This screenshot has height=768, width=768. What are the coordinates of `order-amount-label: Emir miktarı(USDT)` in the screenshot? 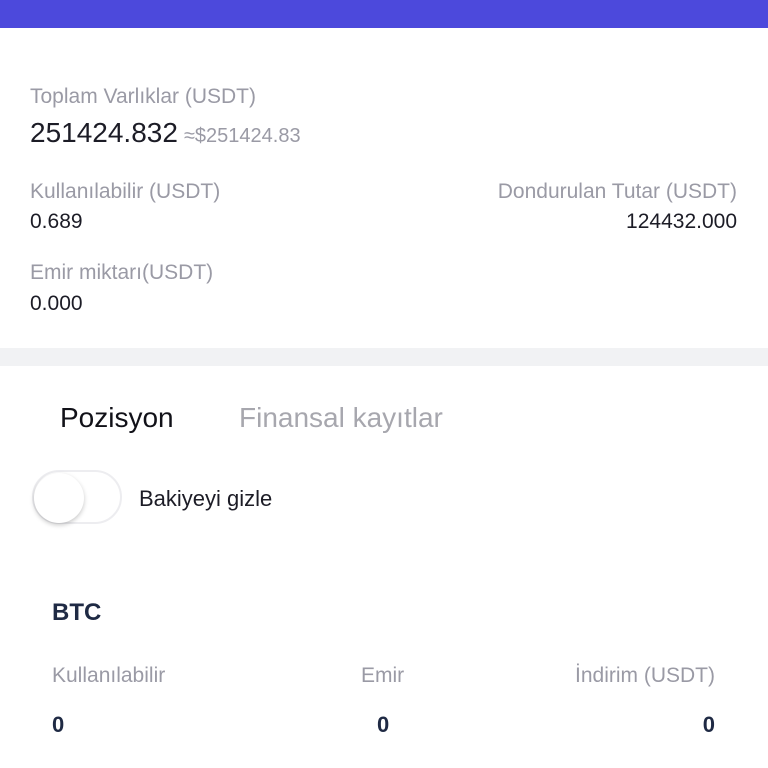 It's located at (122, 272).